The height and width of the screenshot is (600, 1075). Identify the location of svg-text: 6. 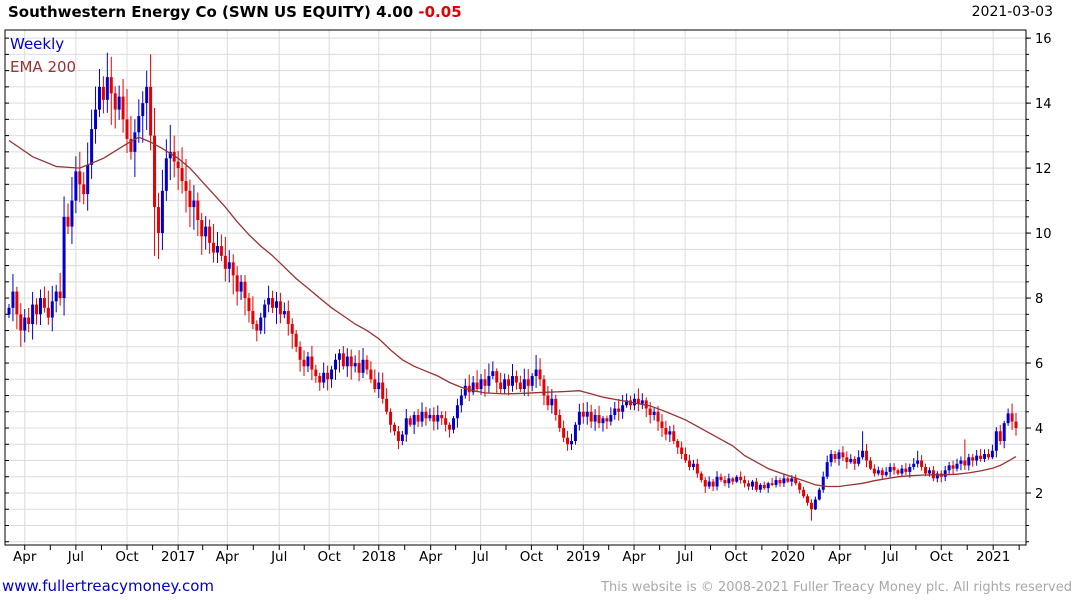
(1039, 364).